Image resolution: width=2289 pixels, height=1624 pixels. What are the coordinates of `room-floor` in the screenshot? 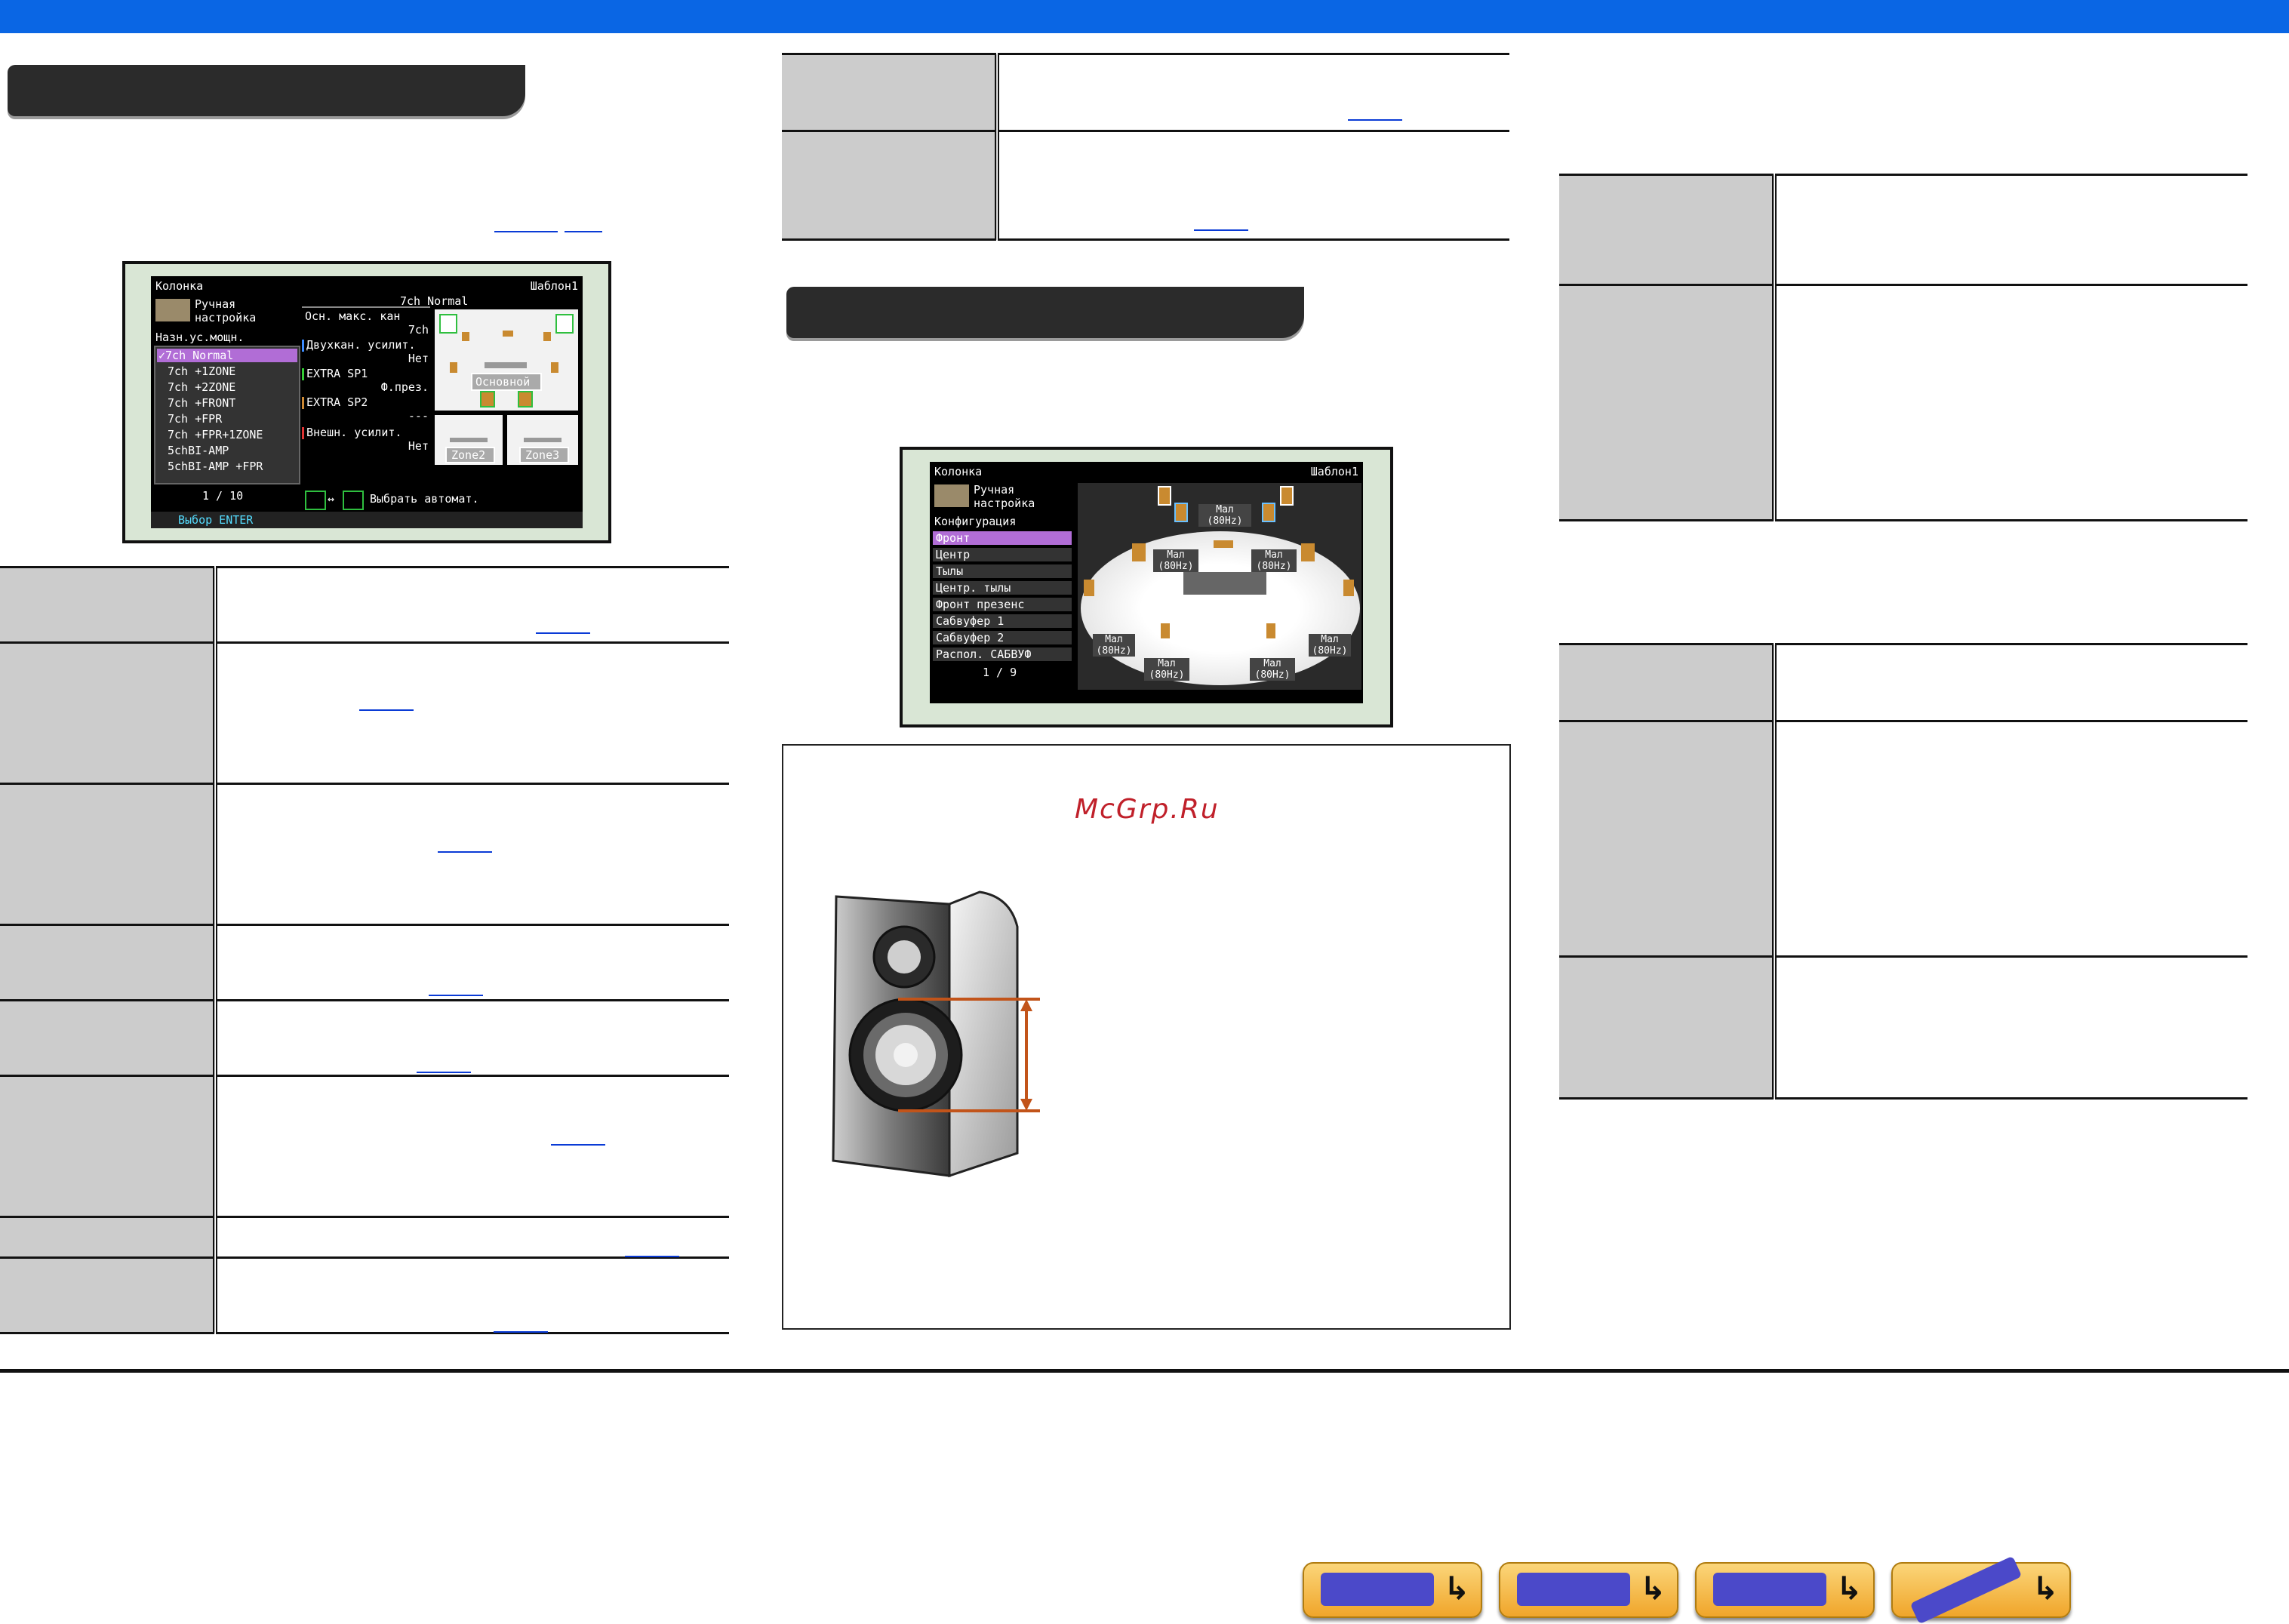 It's located at (1220, 608).